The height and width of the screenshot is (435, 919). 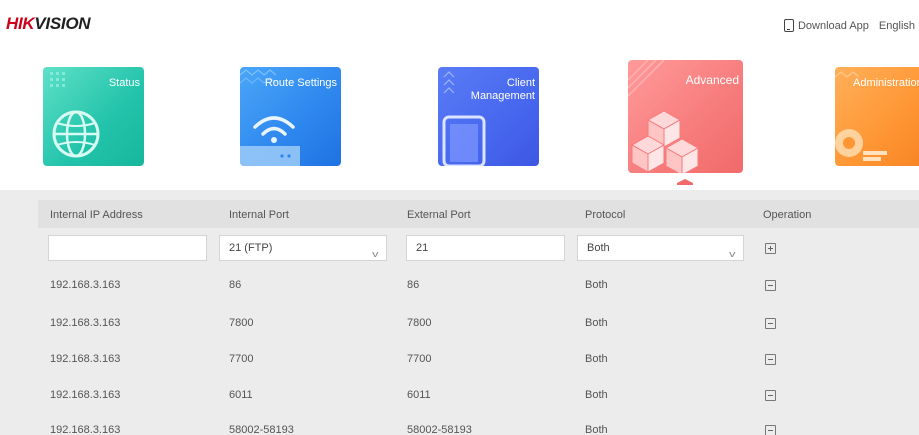 What do you see at coordinates (685, 182) in the screenshot?
I see `active-indicator-icon` at bounding box center [685, 182].